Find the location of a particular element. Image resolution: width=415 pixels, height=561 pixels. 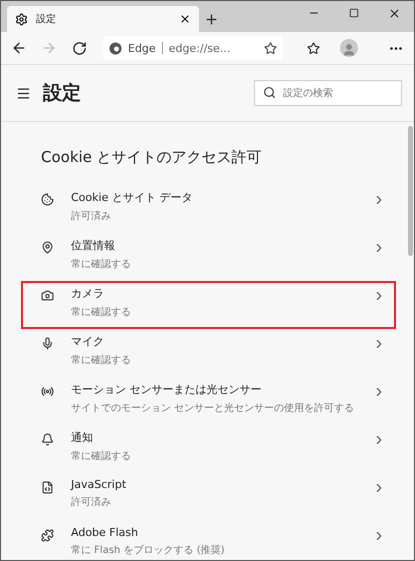

microphone-icon is located at coordinates (47, 343).